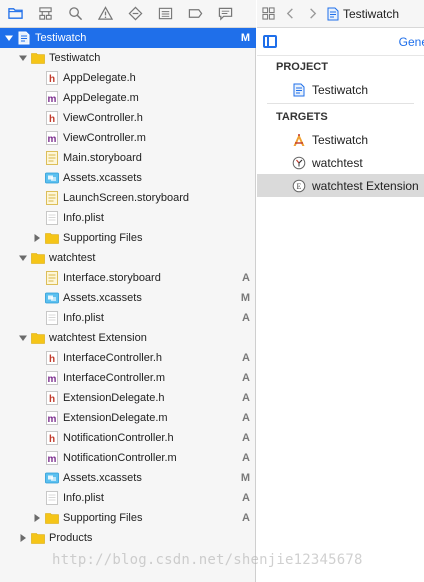  I want to click on tree-file-row: h AppDelegate.h, so click(128, 78).